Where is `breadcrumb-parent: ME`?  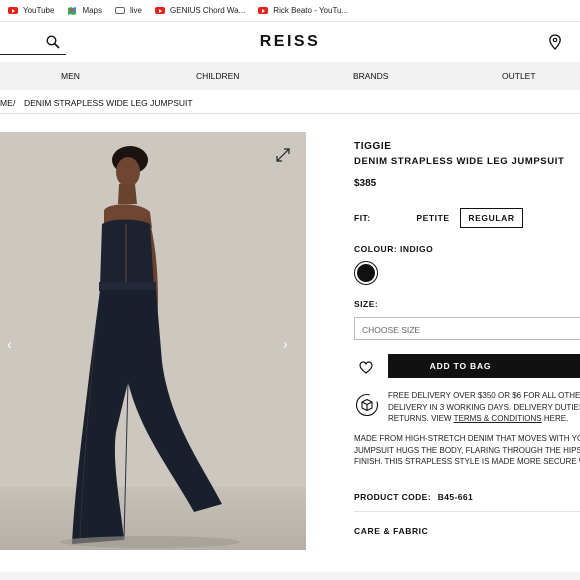
breadcrumb-parent: ME is located at coordinates (6, 103).